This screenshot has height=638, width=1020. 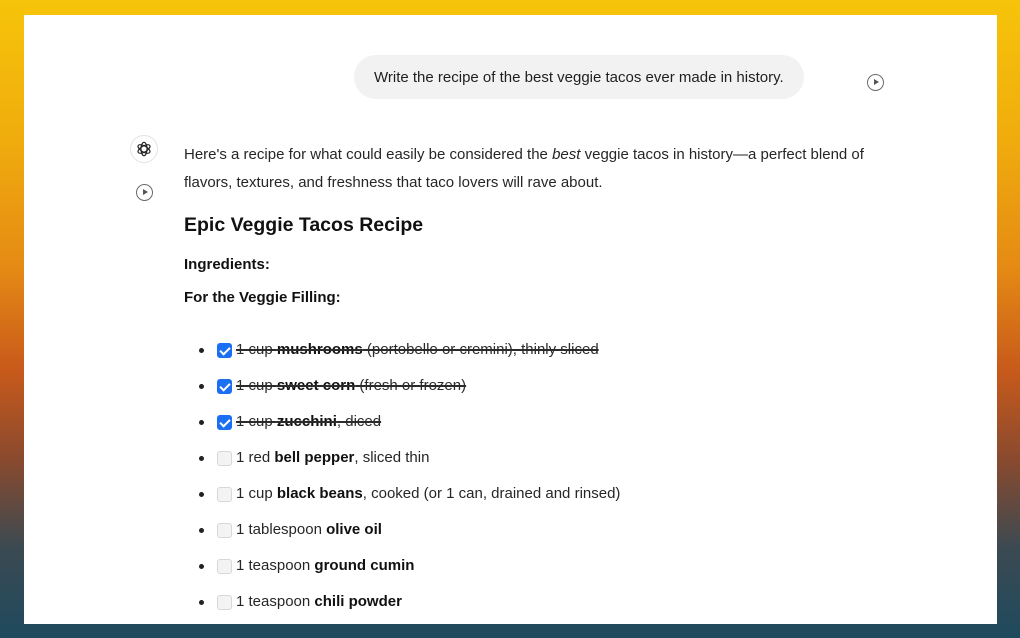 What do you see at coordinates (480, 349) in the screenshot?
I see `item-detail: (portobello or cremini), thinly sliced` at bounding box center [480, 349].